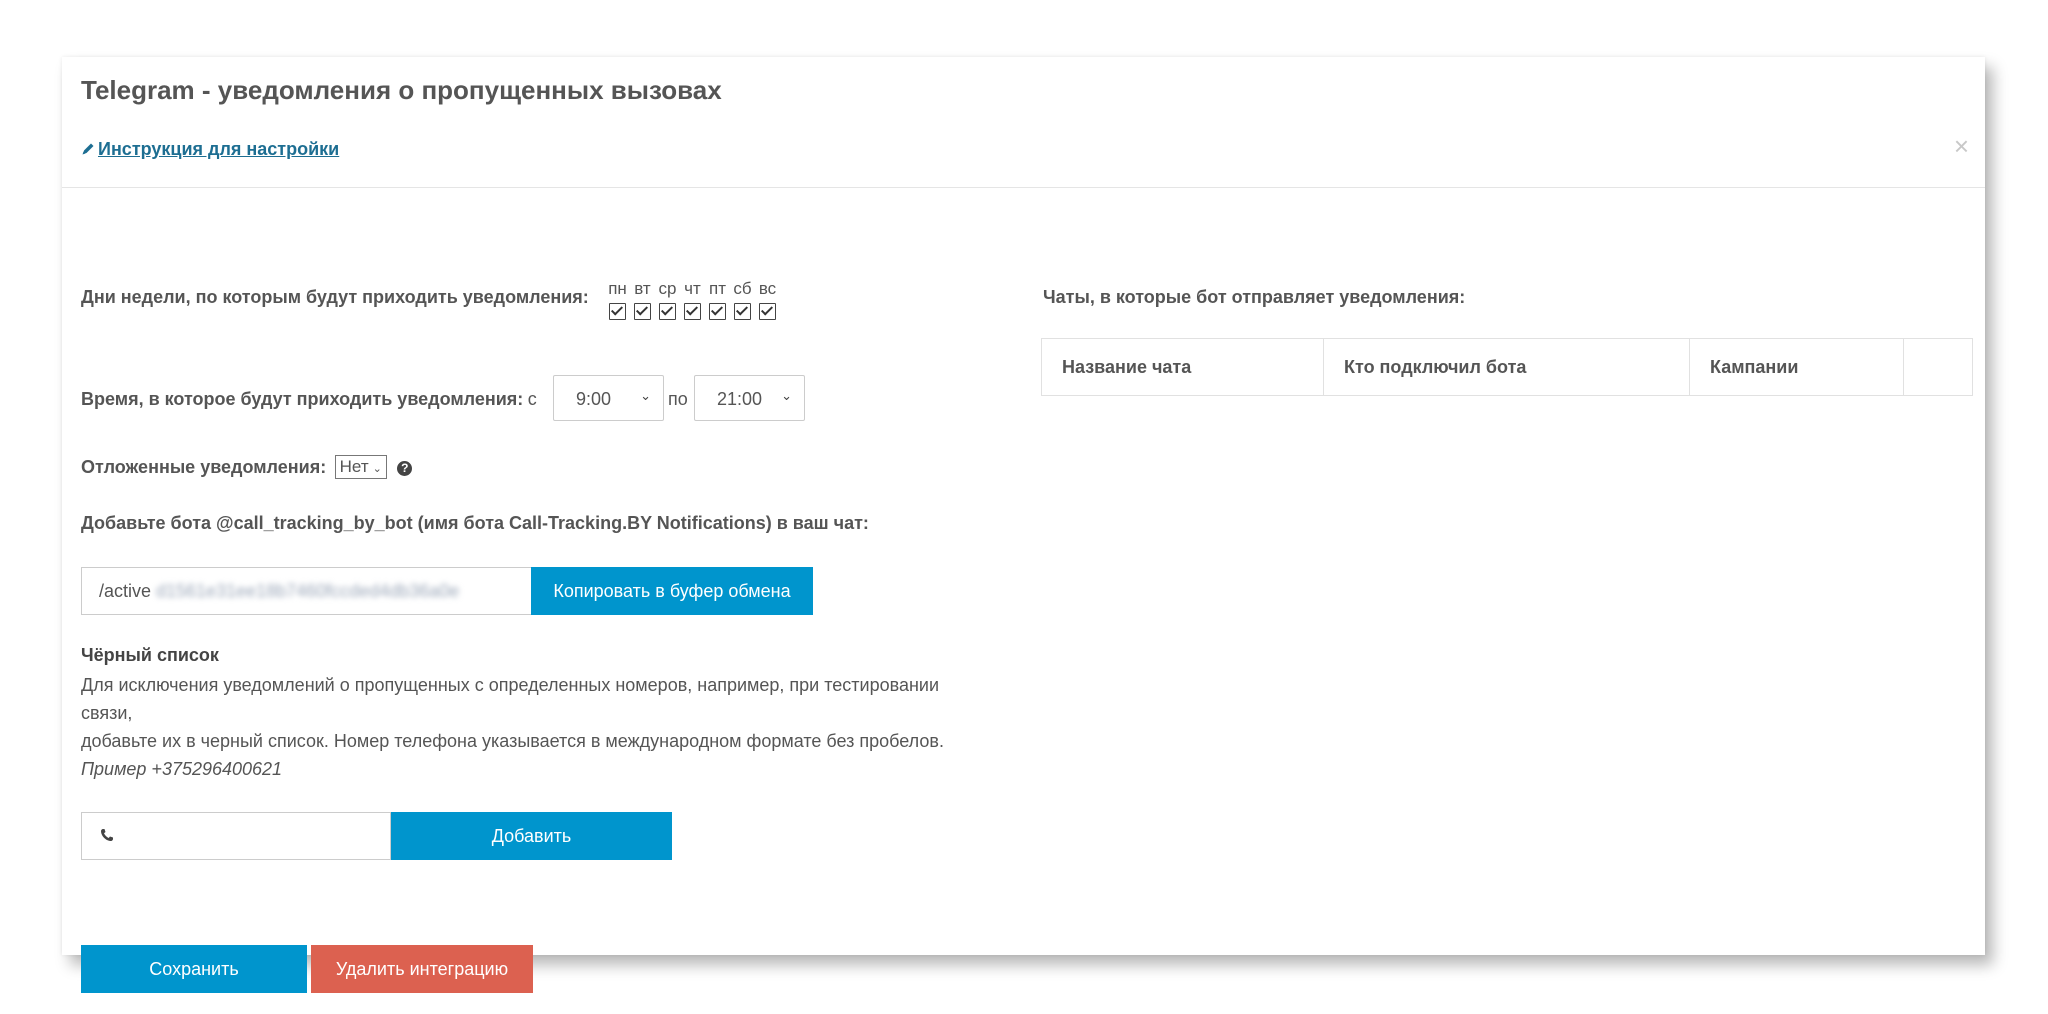 The height and width of the screenshot is (1014, 2048). Describe the element at coordinates (422, 969) in the screenshot. I see `delete-integration-button: Удалить интеграцию` at that location.